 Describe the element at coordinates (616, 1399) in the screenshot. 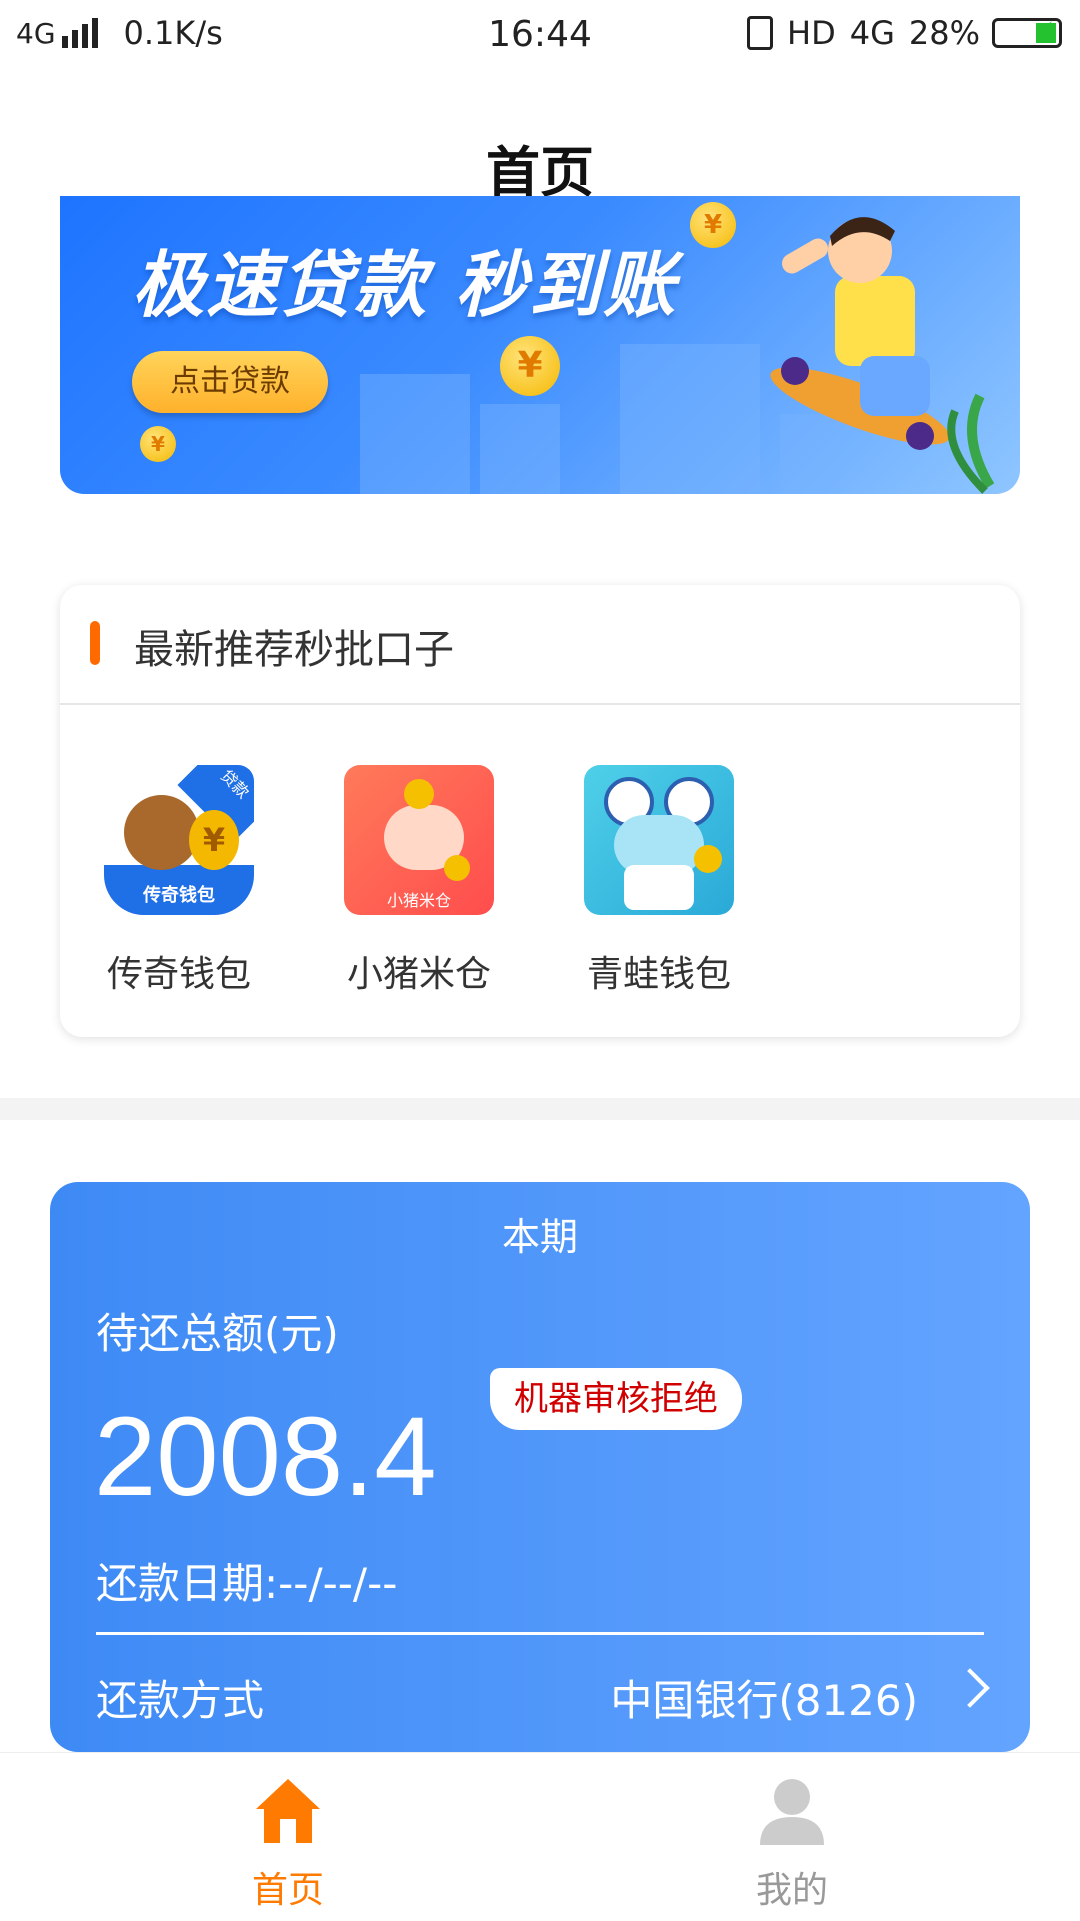

I see `review-status-badge: 机器审核拒绝` at that location.